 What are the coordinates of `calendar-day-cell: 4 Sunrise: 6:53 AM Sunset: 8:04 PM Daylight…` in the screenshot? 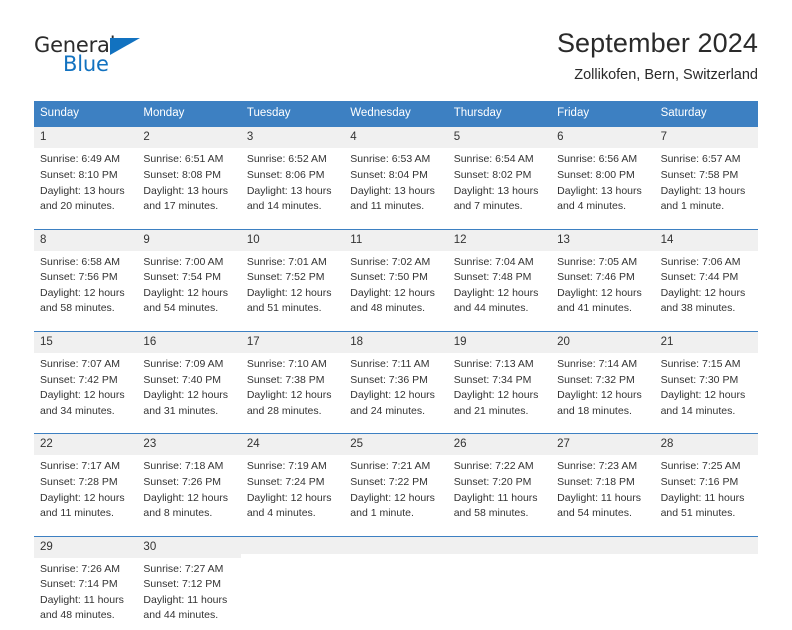 It's located at (396, 174).